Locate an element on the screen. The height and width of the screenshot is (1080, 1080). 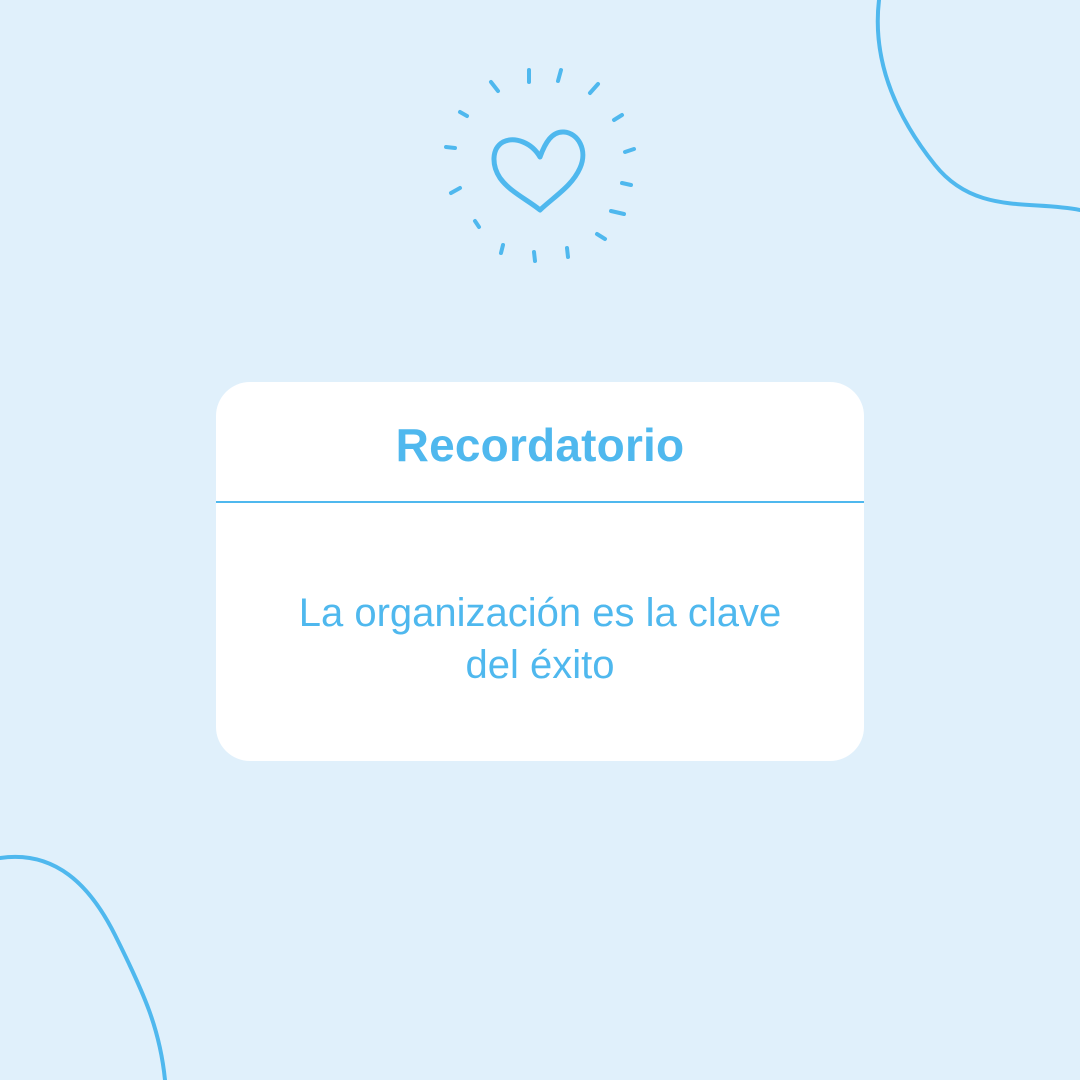
heart-icon is located at coordinates (538, 171).